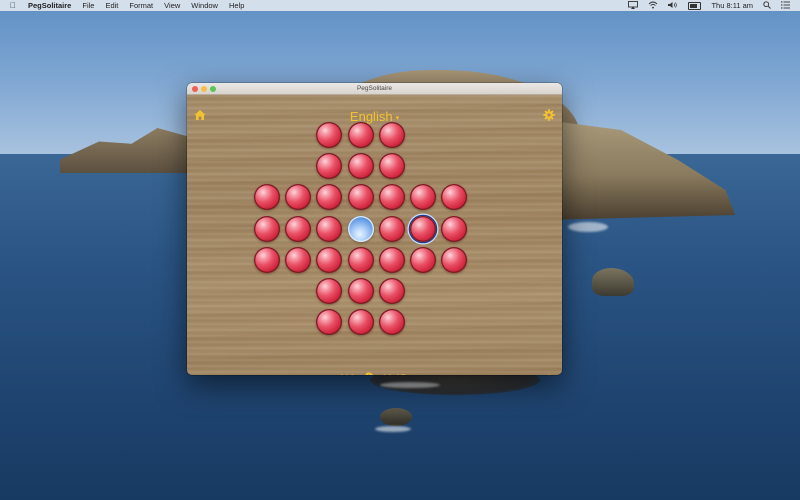 The image size is (800, 500). Describe the element at coordinates (49, 5) in the screenshot. I see `menu-app-name: PegSolitaire` at that location.